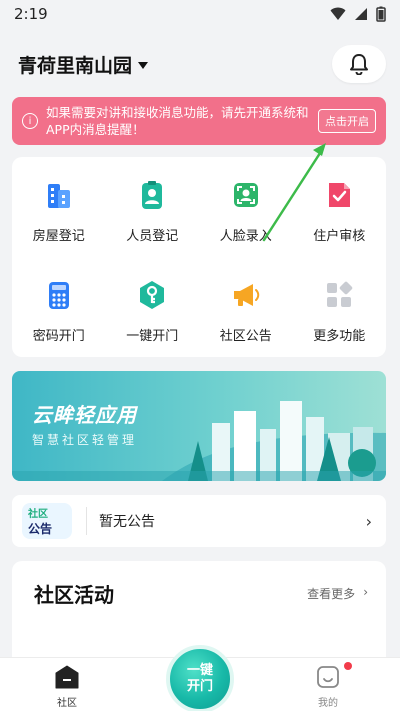  What do you see at coordinates (30, 121) in the screenshot?
I see `info-icon: i` at bounding box center [30, 121].